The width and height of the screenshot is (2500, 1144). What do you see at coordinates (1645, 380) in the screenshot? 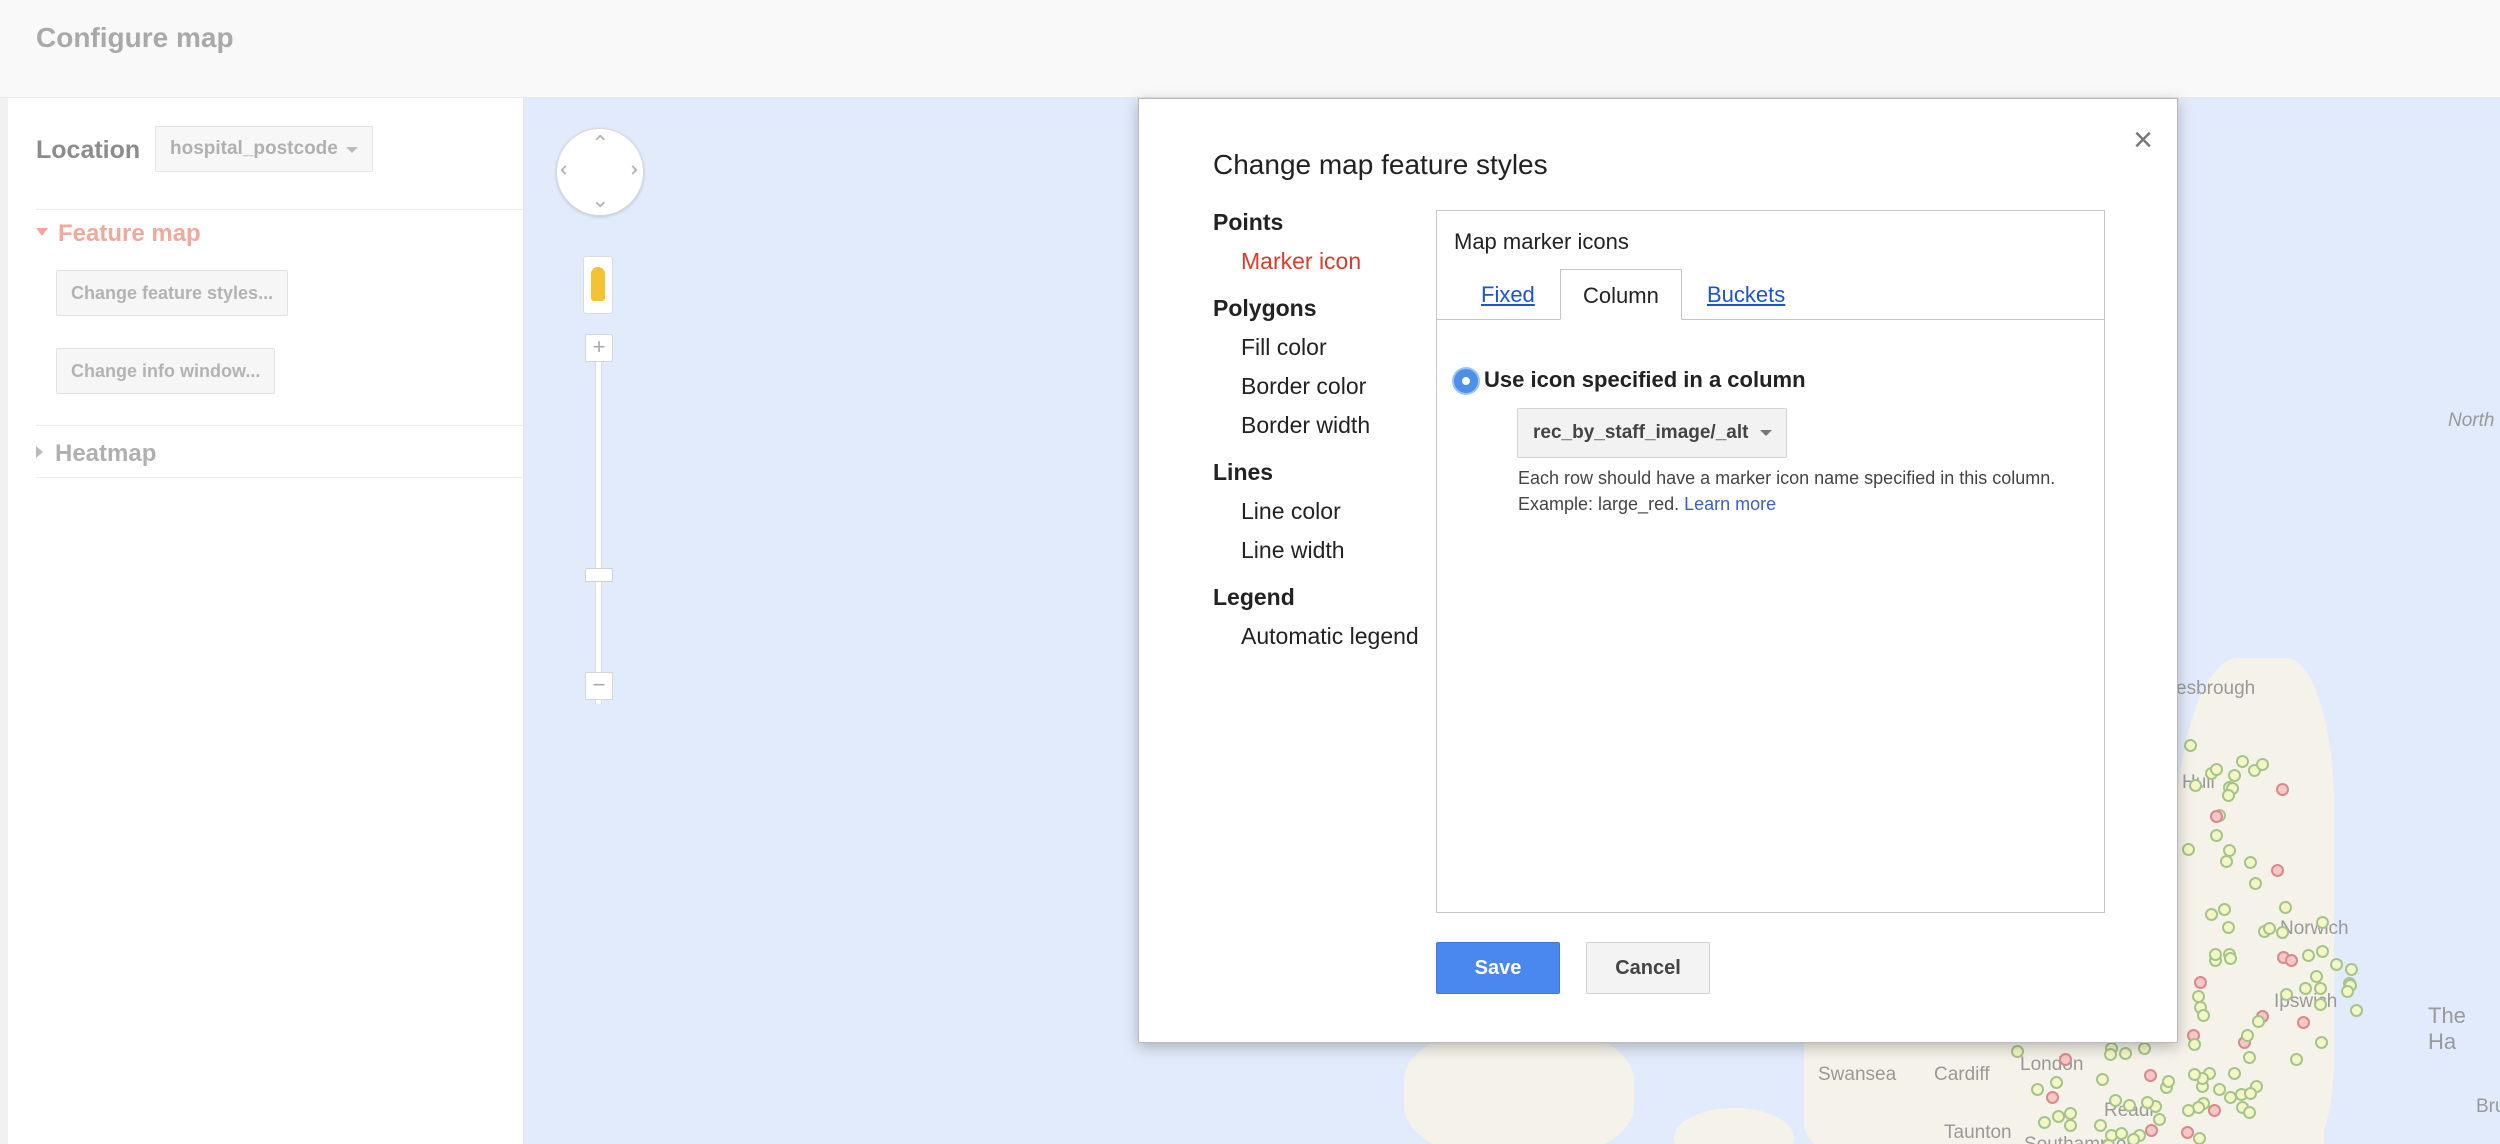
I see `use-column-label: Use icon specified in a column` at bounding box center [1645, 380].